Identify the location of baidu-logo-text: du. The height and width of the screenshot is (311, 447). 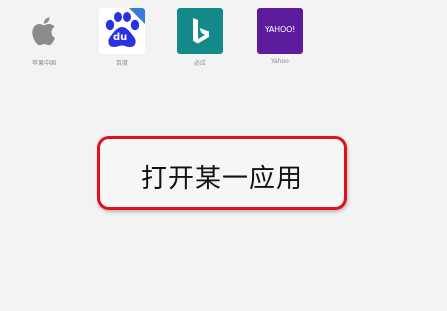
(120, 37).